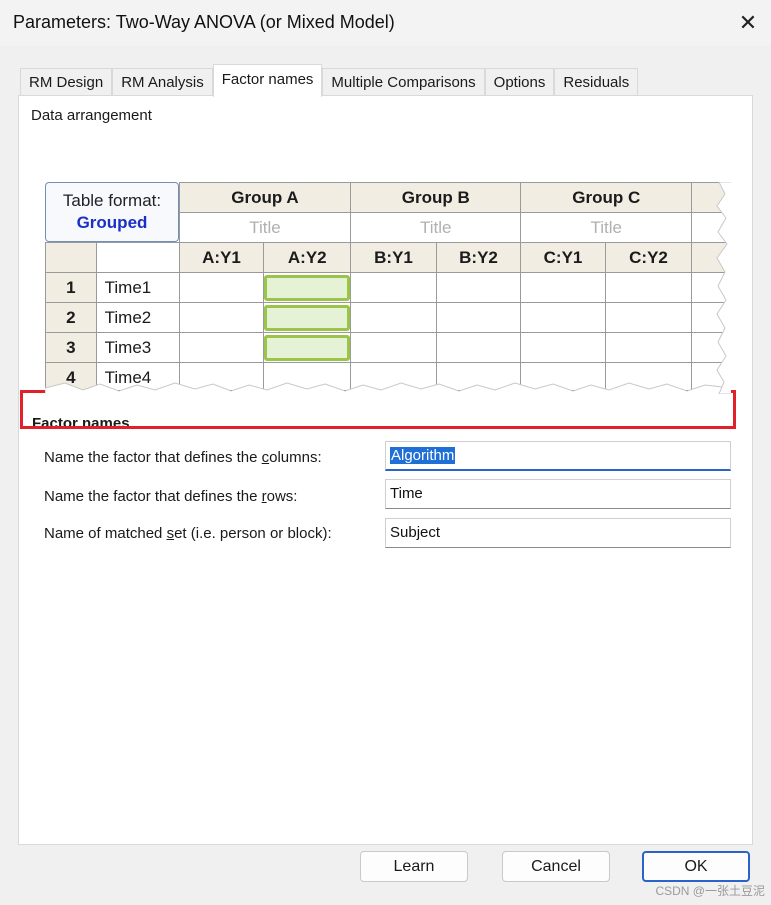 The width and height of the screenshot is (771, 905). I want to click on ok-button: OK, so click(696, 866).